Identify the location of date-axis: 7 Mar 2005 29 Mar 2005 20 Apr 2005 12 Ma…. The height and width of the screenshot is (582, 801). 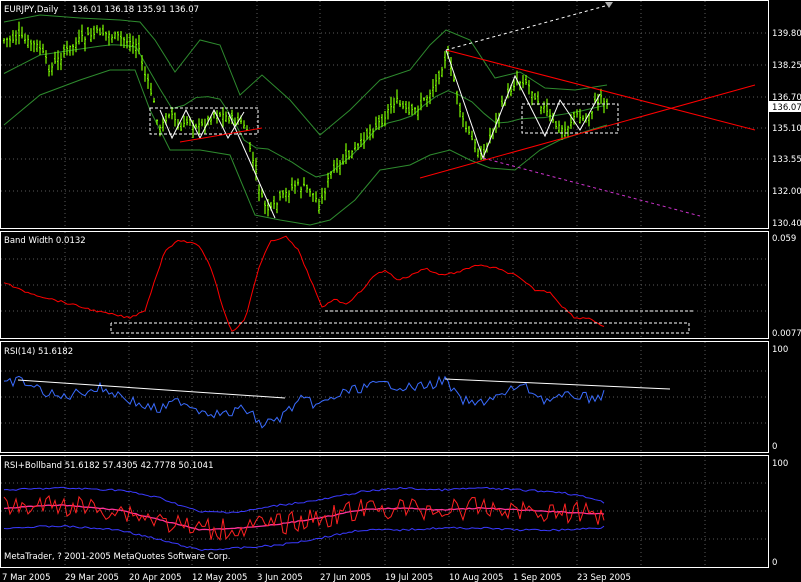
(316, 577).